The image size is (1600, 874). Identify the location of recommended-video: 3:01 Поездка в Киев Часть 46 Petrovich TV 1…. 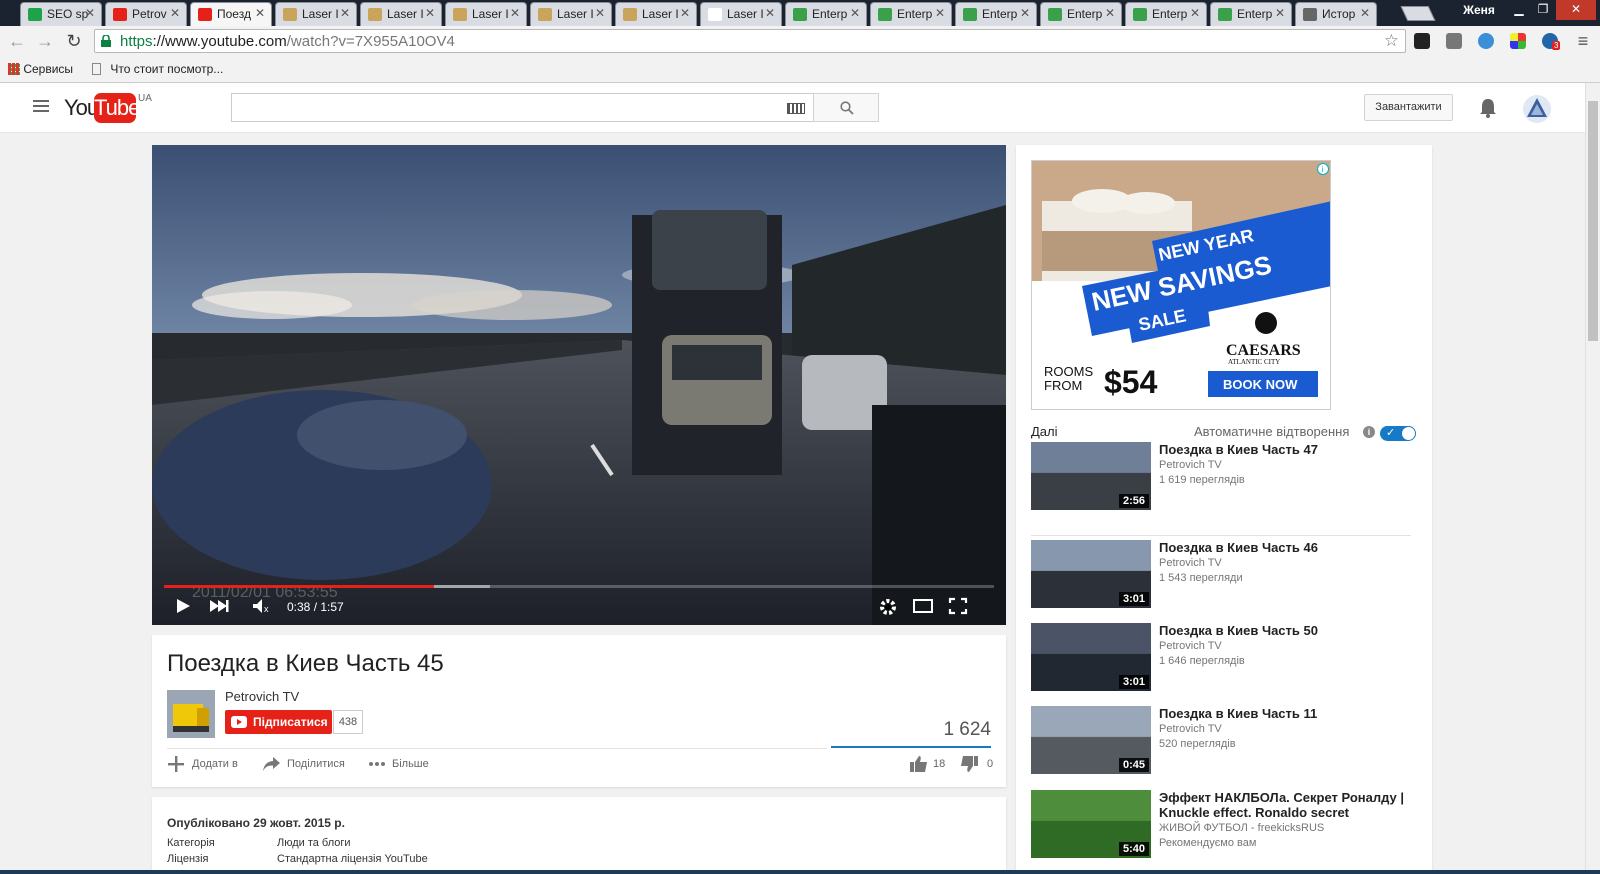
(1221, 575).